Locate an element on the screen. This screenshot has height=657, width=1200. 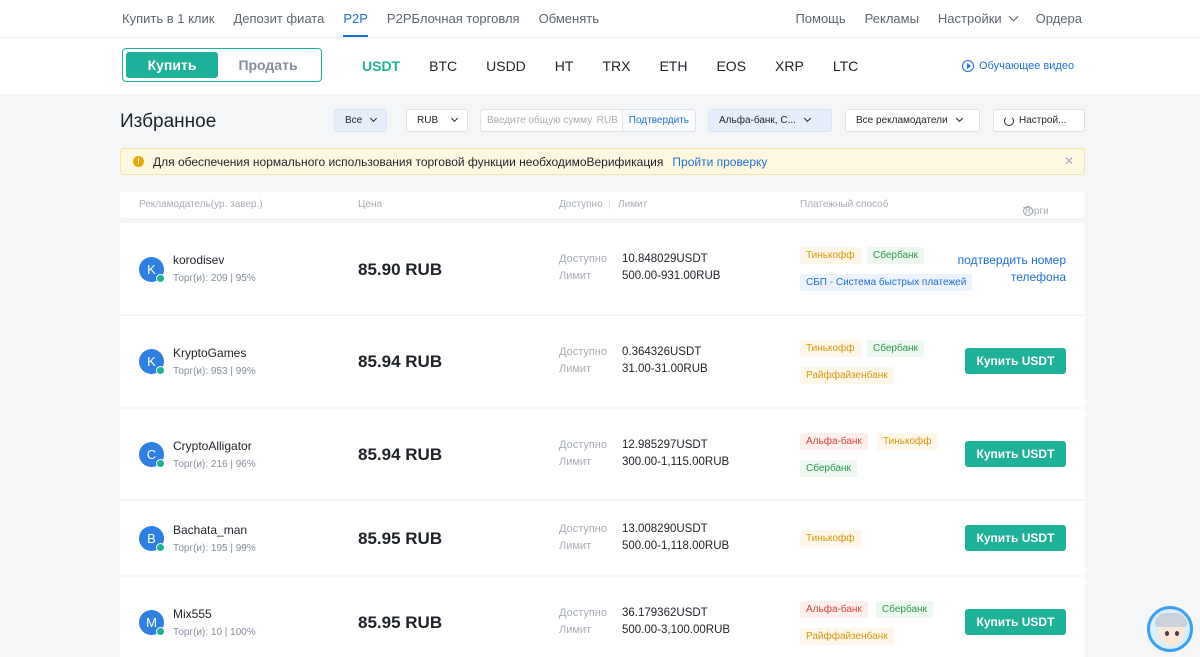
advertiser-name: CryptoAlligator is located at coordinates (212, 446).